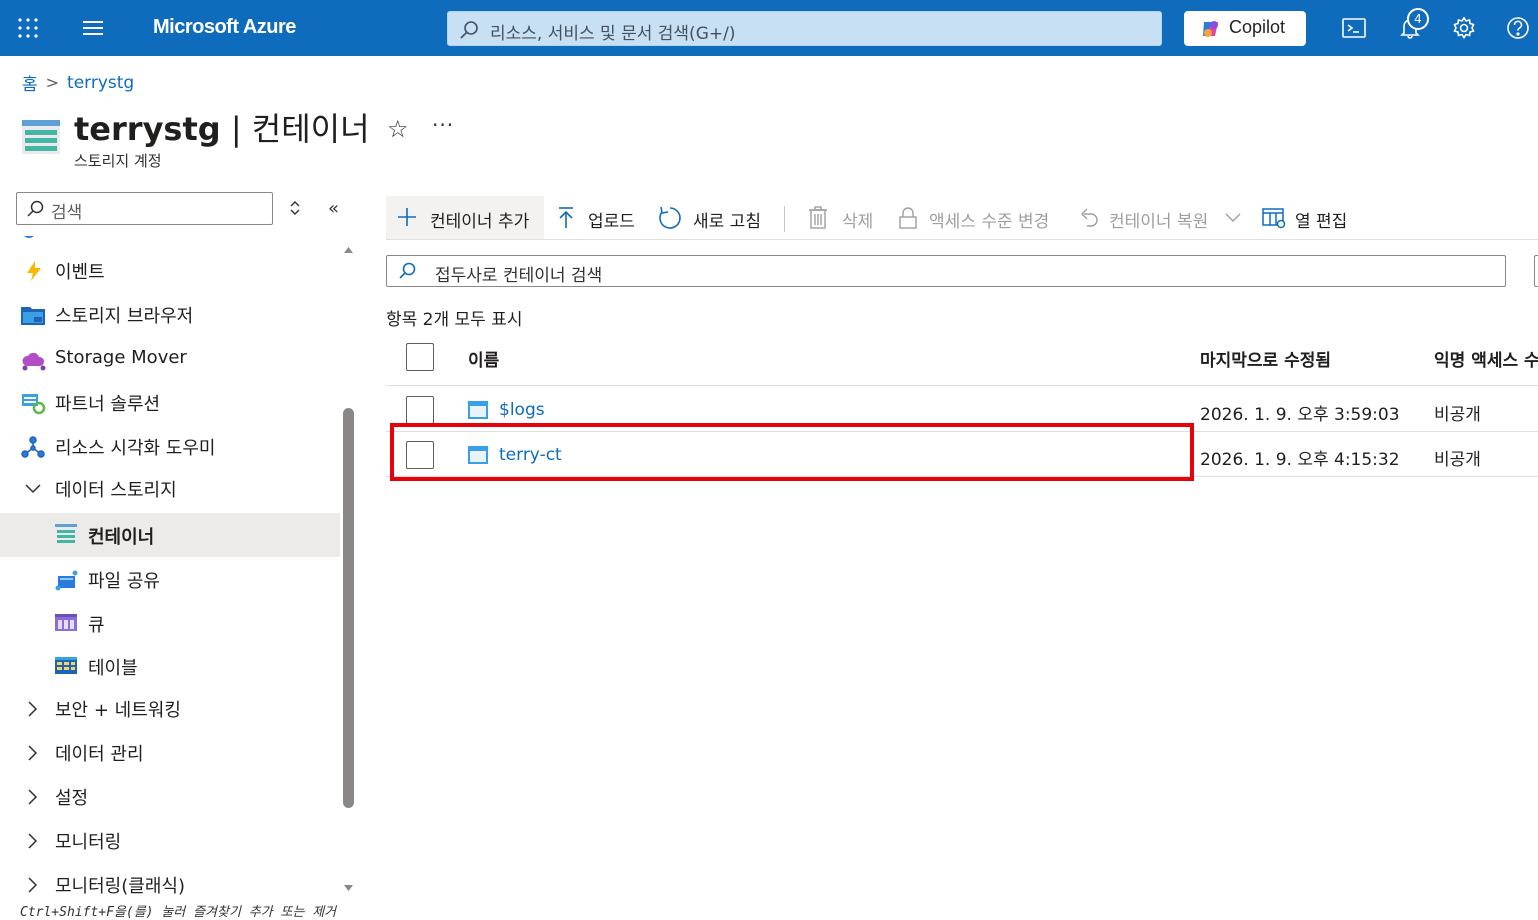 This screenshot has width=1538, height=920. I want to click on add-container-button: 컨테이너 추가, so click(465, 217).